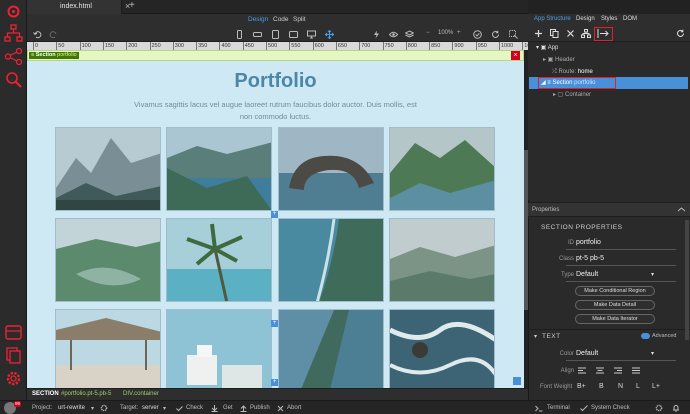 The width and height of the screenshot is (690, 414). Describe the element at coordinates (331, 169) in the screenshot. I see `gallery-image-rock-arch` at that location.